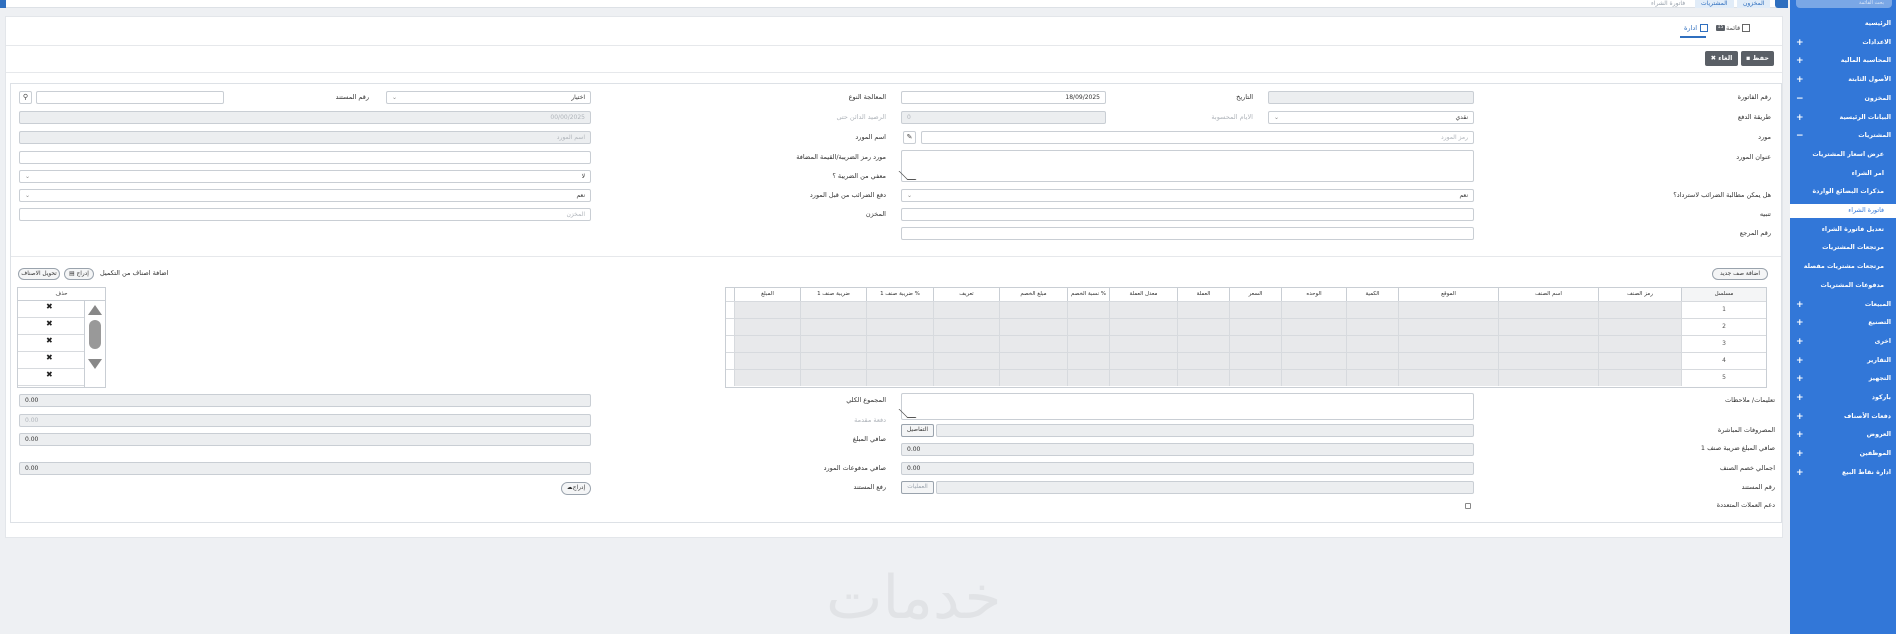  What do you see at coordinates (1879, 435) in the screenshot?
I see `sidebar-item: العروض` at bounding box center [1879, 435].